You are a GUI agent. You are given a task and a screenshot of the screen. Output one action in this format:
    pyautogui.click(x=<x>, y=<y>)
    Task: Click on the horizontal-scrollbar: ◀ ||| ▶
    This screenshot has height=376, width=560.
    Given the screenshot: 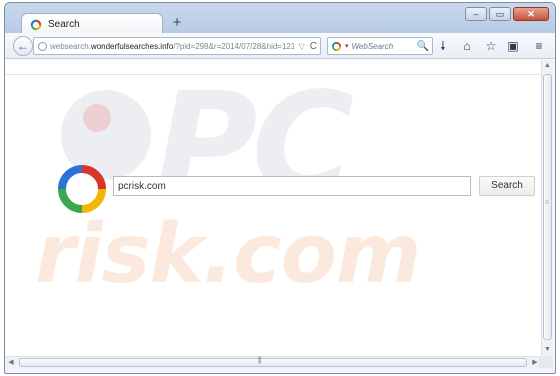 What is the action you would take?
    pyautogui.click(x=273, y=362)
    